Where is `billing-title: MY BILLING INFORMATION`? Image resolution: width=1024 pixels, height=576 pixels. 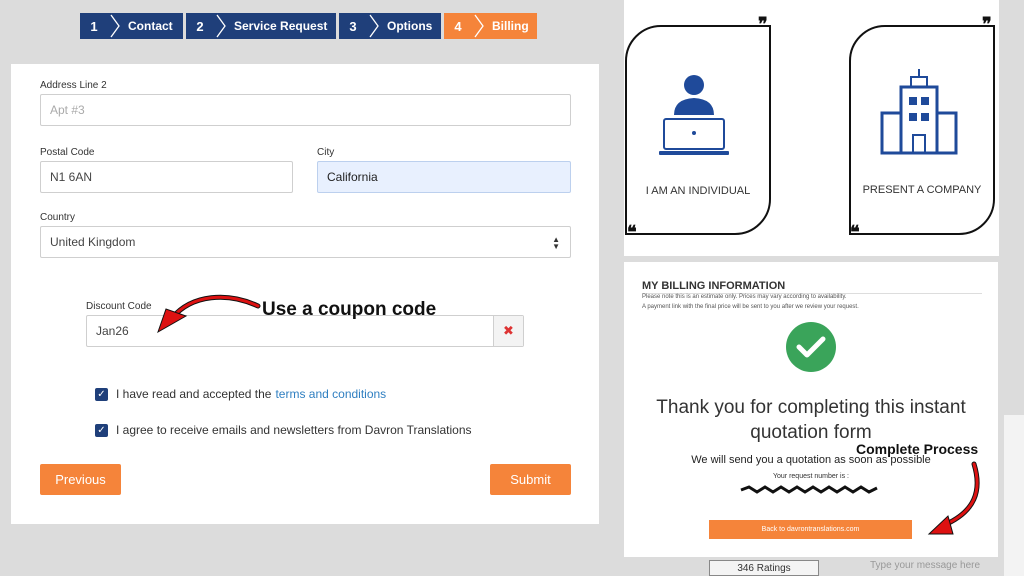
billing-title: MY BILLING INFORMATION is located at coordinates (714, 286).